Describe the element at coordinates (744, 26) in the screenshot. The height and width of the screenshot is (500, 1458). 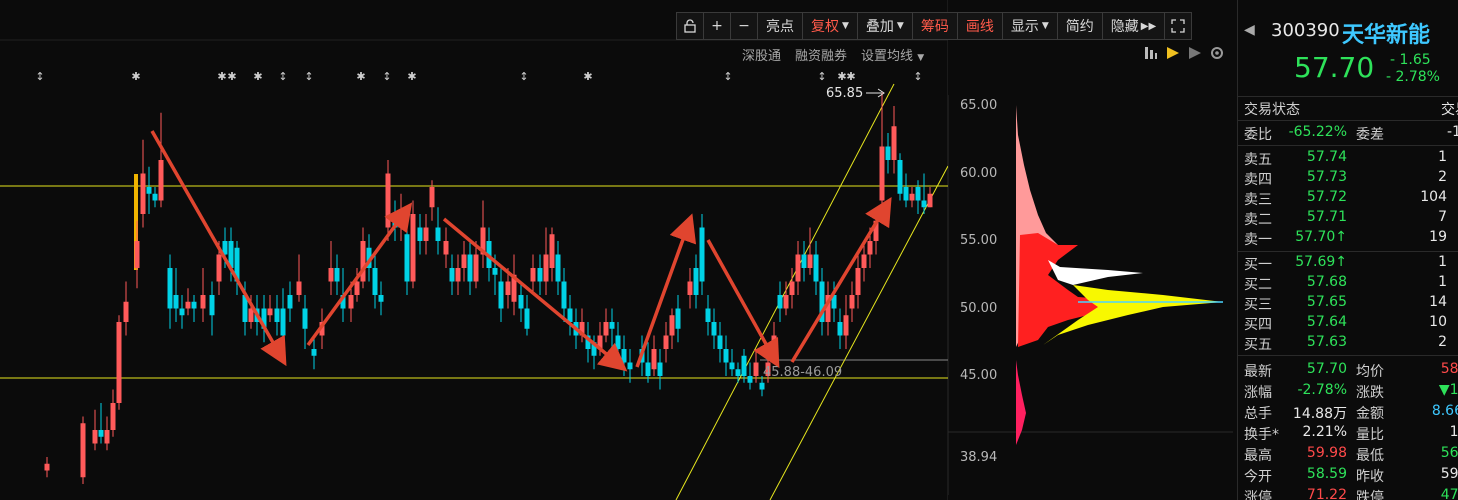
I see `zoom-out-button: −` at that location.